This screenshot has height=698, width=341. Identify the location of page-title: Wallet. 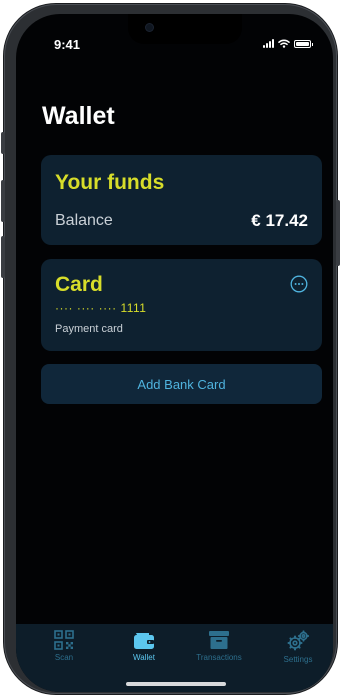
(78, 116).